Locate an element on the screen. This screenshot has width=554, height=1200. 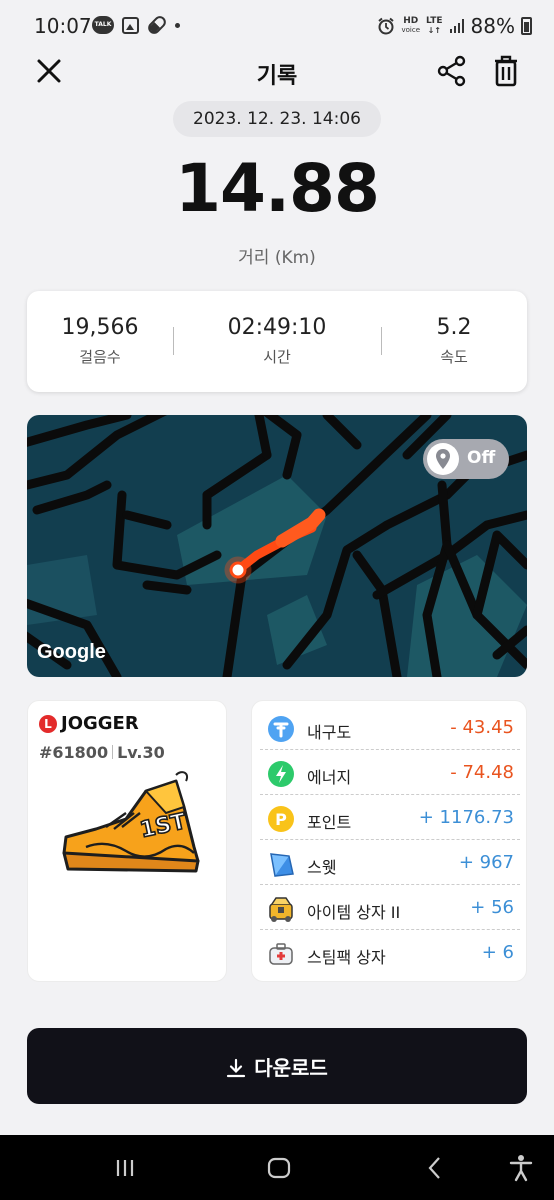
home-icon is located at coordinates (279, 1168).